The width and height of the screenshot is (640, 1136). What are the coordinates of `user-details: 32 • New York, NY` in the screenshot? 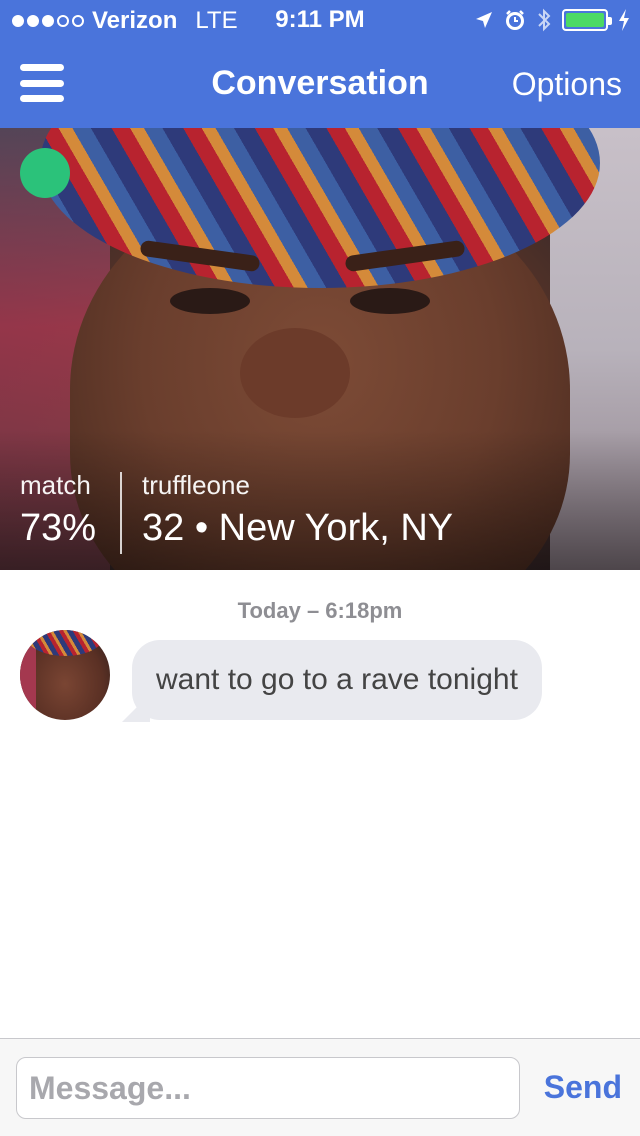 It's located at (298, 528).